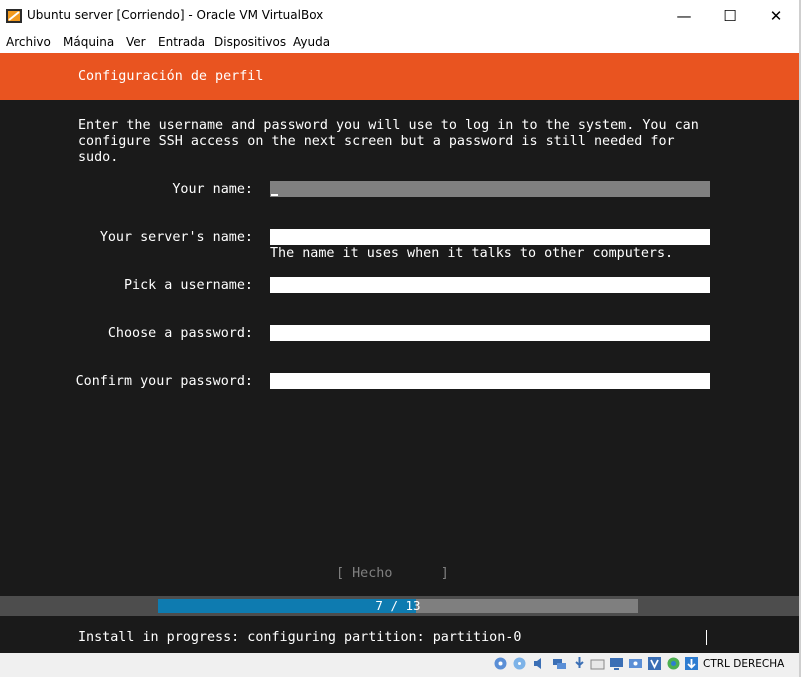 This screenshot has height=677, width=801. I want to click on label-your-name: Your name:, so click(212, 189).